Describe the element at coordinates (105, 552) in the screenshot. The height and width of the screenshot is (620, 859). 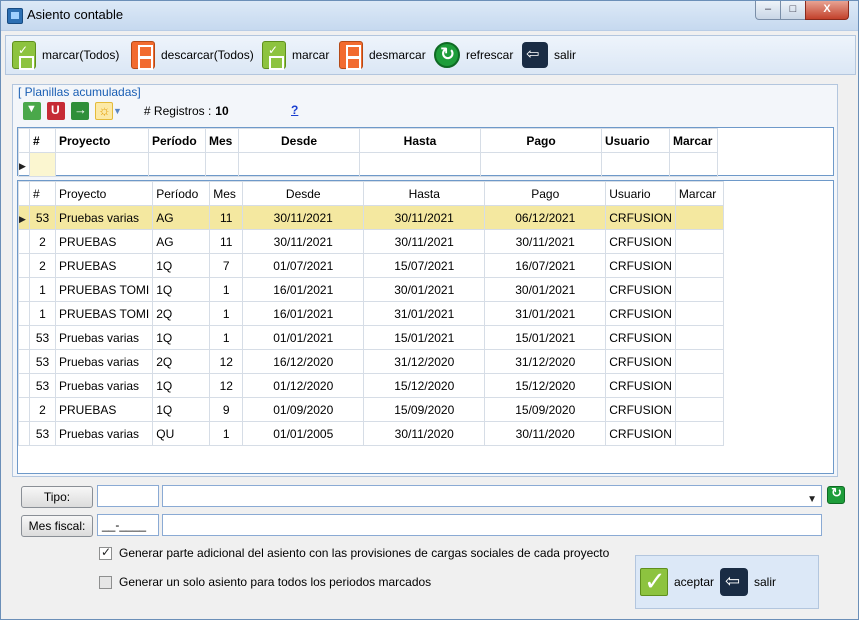
I see `provisiones-checkbox` at that location.